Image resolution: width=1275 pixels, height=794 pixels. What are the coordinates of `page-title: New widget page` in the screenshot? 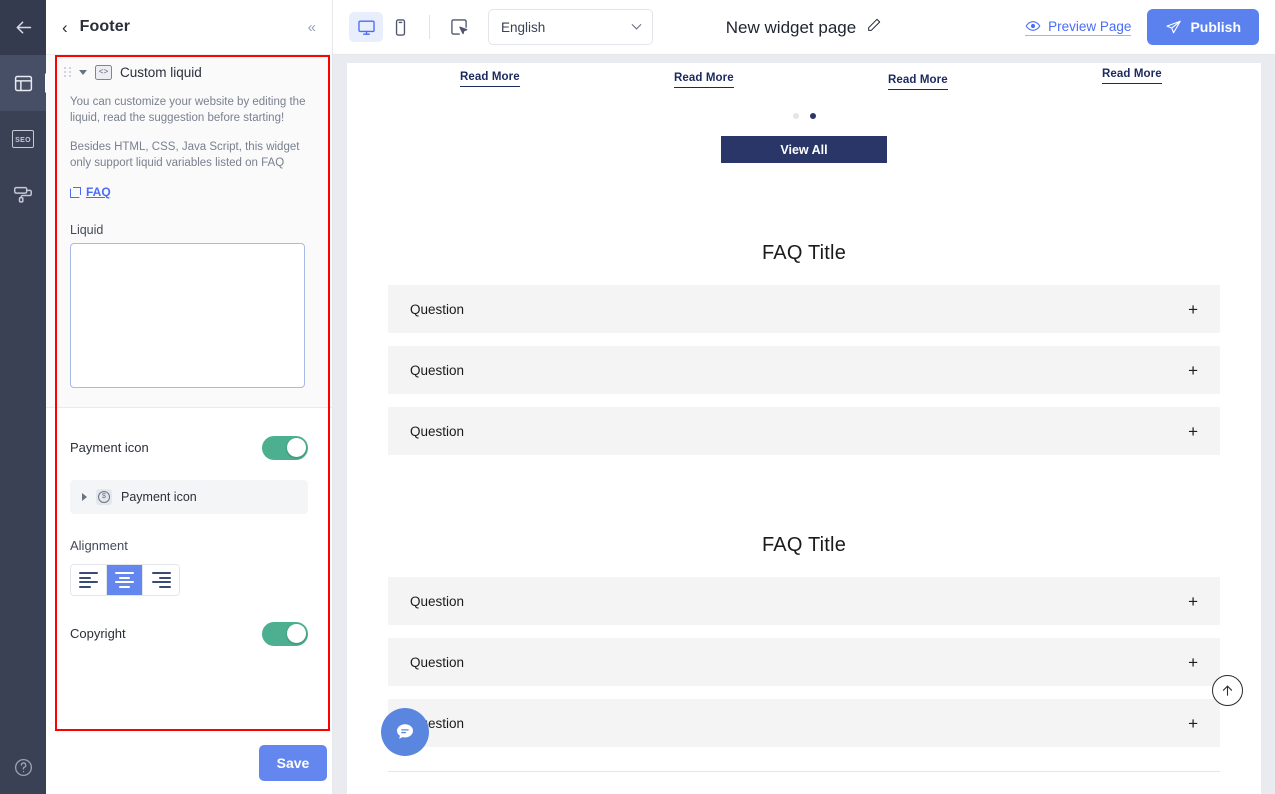 It's located at (791, 27).